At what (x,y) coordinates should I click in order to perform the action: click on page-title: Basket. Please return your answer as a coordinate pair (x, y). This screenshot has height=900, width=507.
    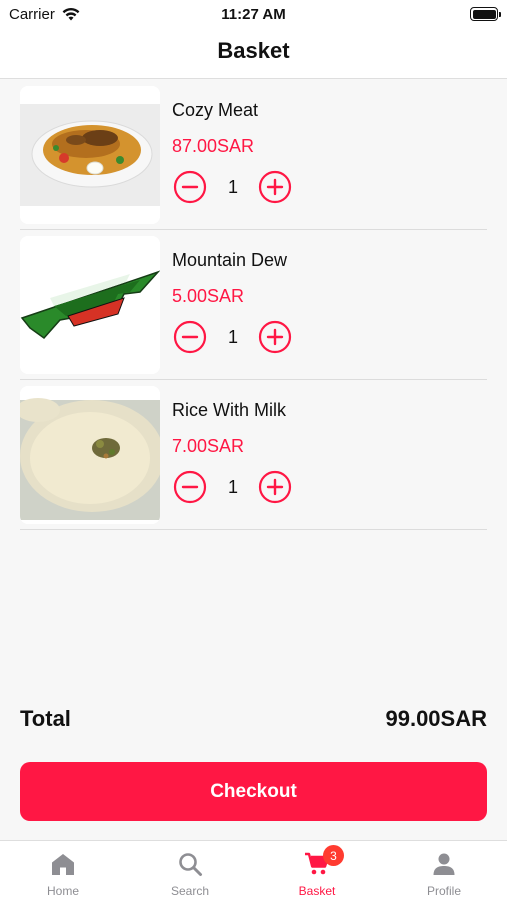
    Looking at the image, I should click on (253, 50).